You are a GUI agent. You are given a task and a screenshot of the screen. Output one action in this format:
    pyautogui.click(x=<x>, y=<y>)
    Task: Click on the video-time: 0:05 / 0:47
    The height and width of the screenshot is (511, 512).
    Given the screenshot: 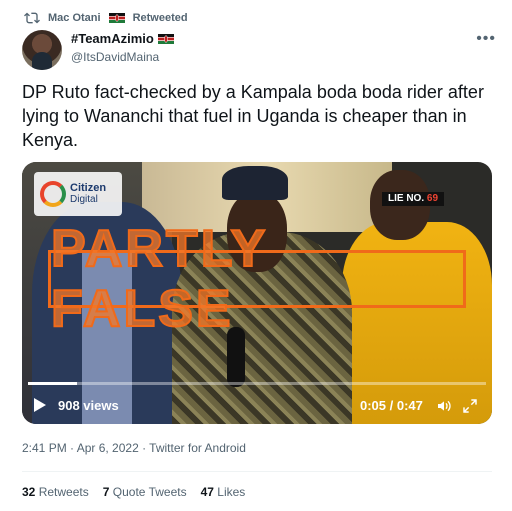 What is the action you would take?
    pyautogui.click(x=391, y=405)
    